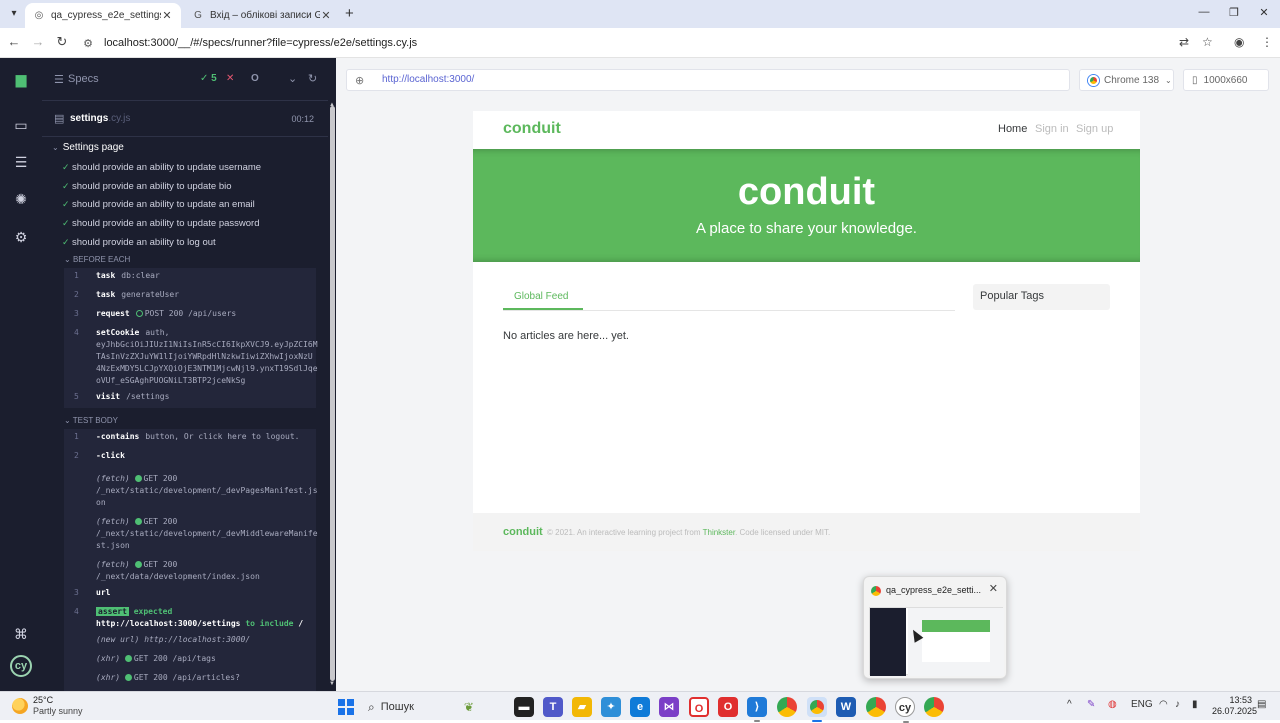  What do you see at coordinates (1207, 42) in the screenshot?
I see `bookmark-star-icon: ☆` at bounding box center [1207, 42].